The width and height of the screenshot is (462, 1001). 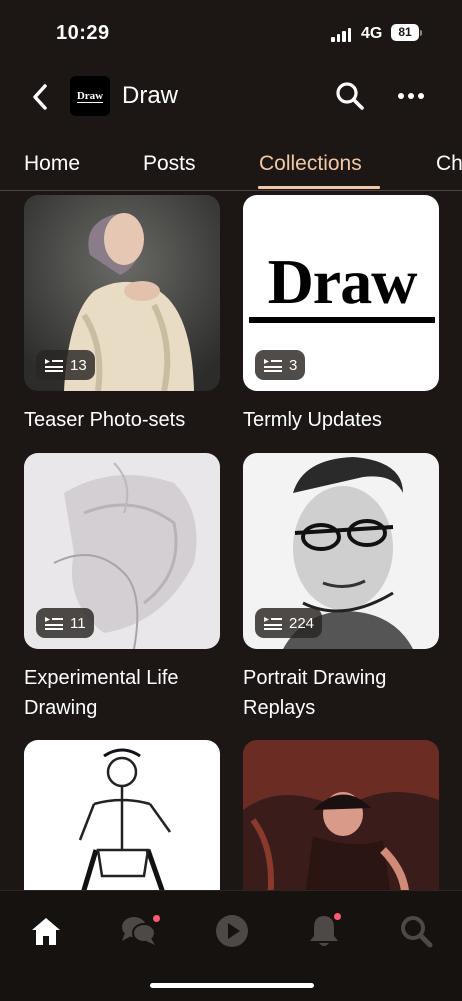 I want to click on bottom-navigation, so click(x=231, y=945).